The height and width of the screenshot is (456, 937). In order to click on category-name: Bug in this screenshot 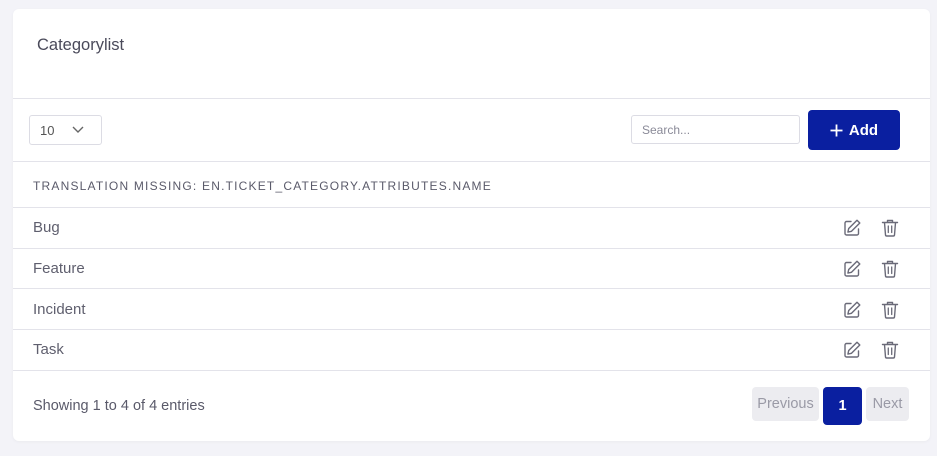, I will do `click(46, 227)`.